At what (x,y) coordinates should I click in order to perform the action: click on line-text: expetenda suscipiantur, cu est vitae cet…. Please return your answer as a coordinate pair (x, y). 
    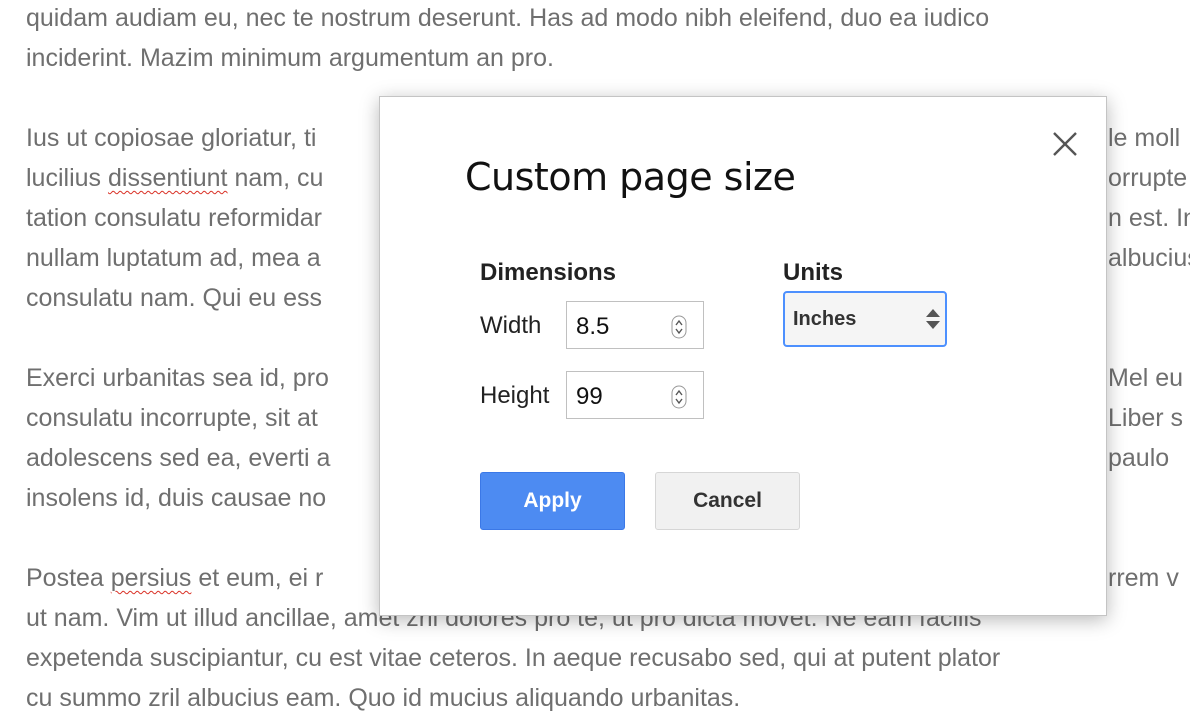
    Looking at the image, I should click on (513, 658).